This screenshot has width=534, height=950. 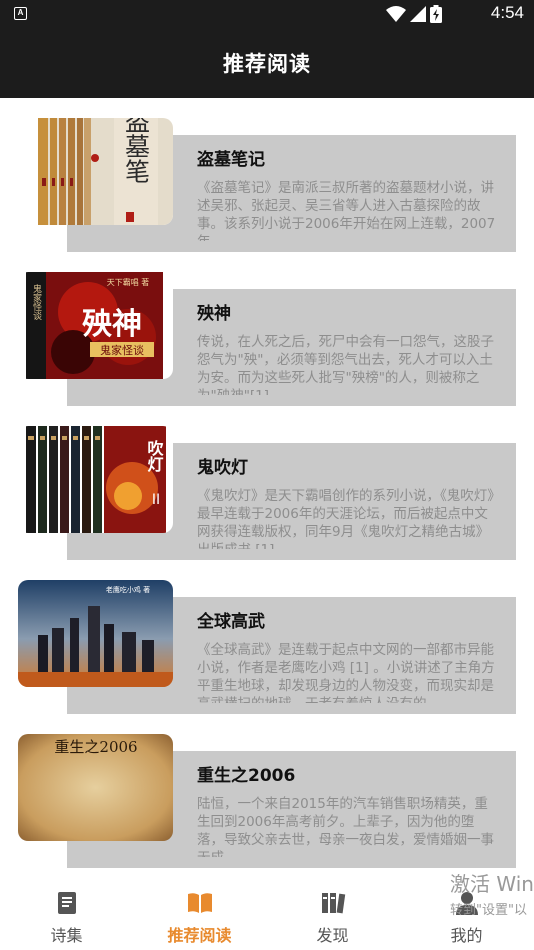 I want to click on tab-tuijianyuedu: 推荐阅读, so click(x=199, y=909).